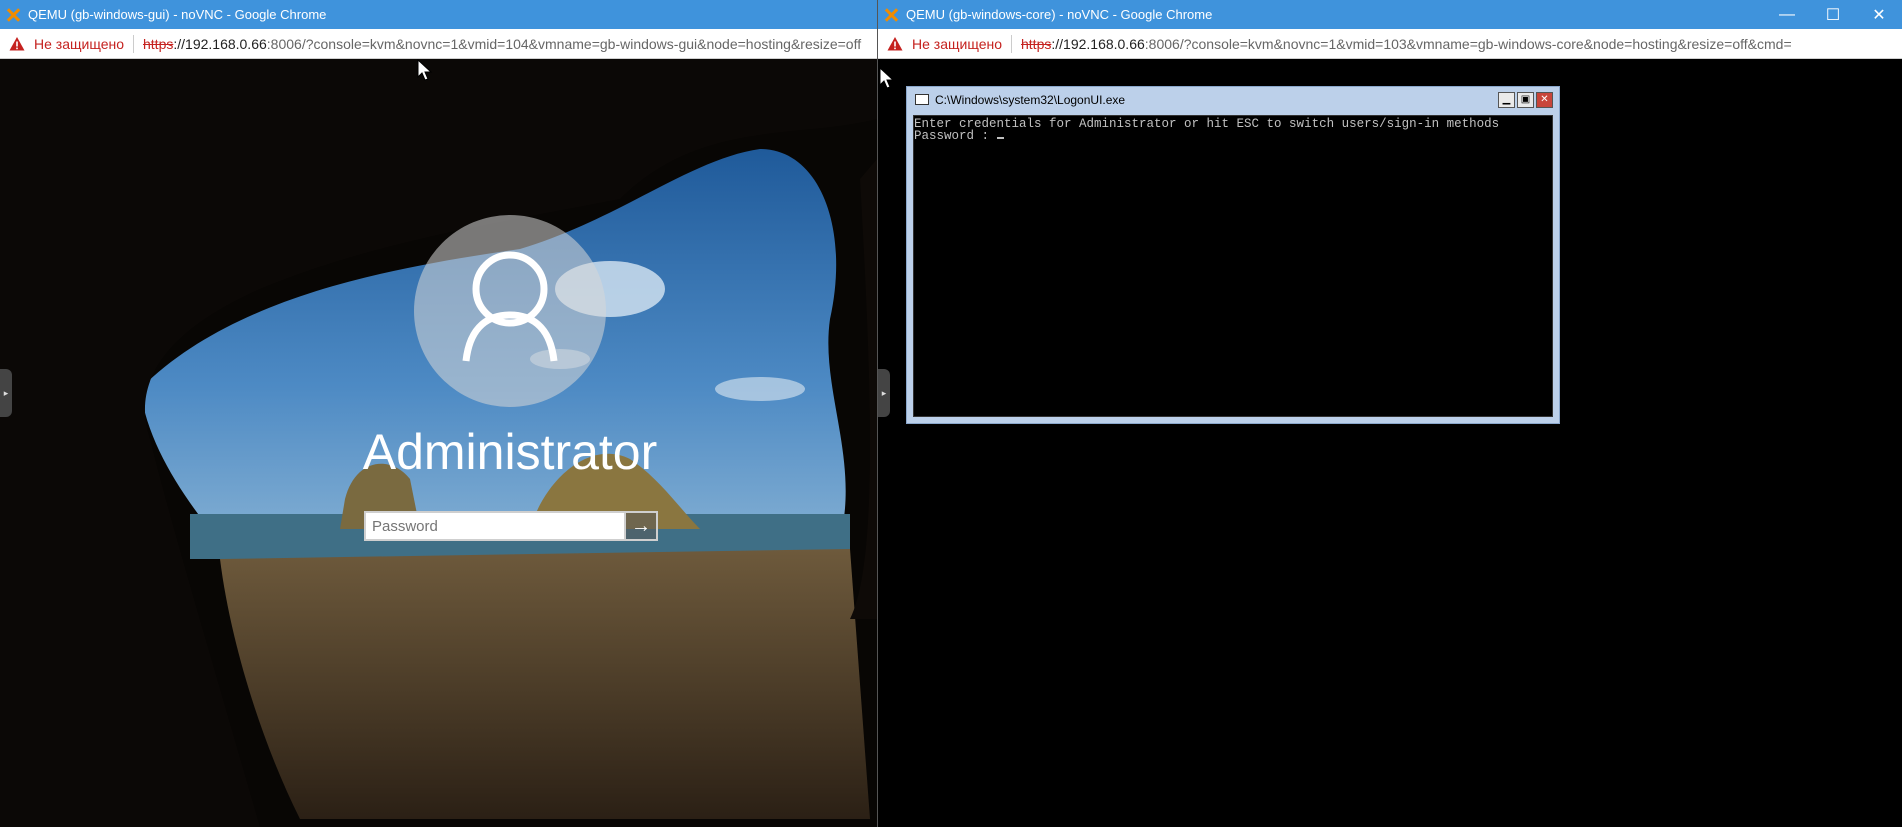 This screenshot has height=827, width=1902. Describe the element at coordinates (955, 136) in the screenshot. I see `console-line-2: Password :` at that location.